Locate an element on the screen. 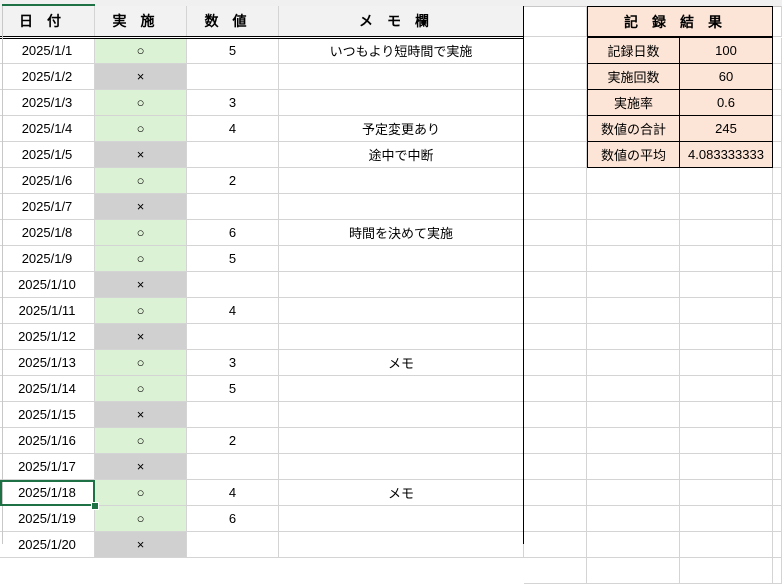 Image resolution: width=782 pixels, height=584 pixels. header-value: 数値 is located at coordinates (233, 21).